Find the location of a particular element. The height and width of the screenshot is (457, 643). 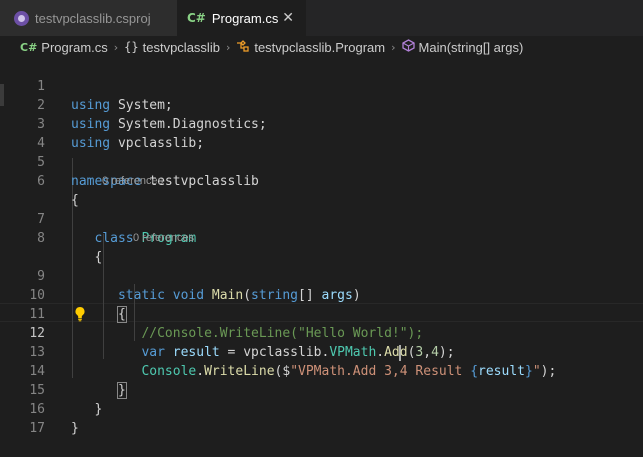

code-line: 3 using vpclasslib; is located at coordinates (321, 123).